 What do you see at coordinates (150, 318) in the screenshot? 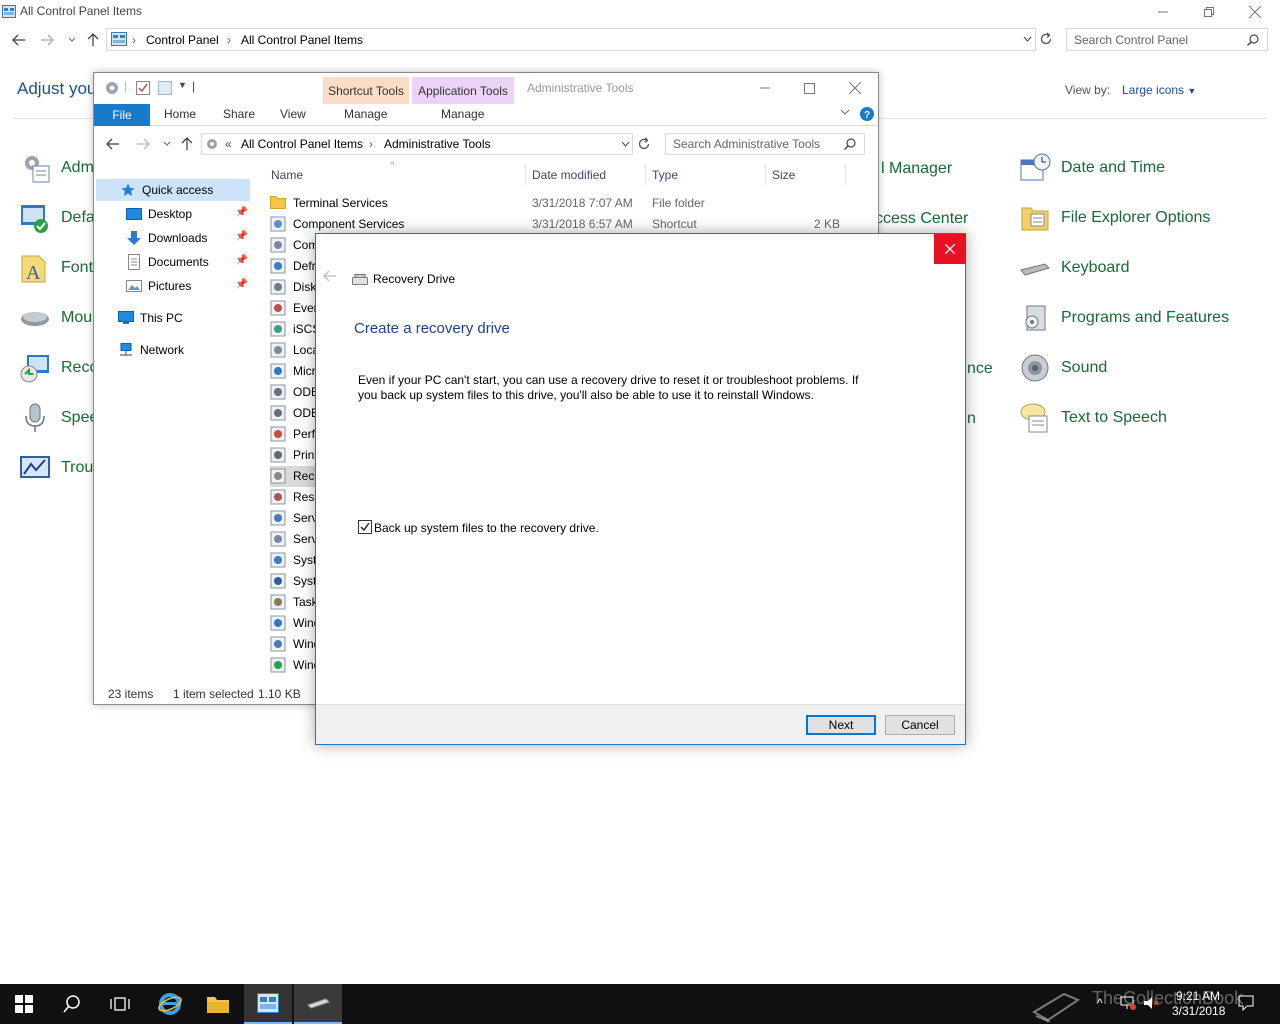
I see `nav-this-pc: This PC` at bounding box center [150, 318].